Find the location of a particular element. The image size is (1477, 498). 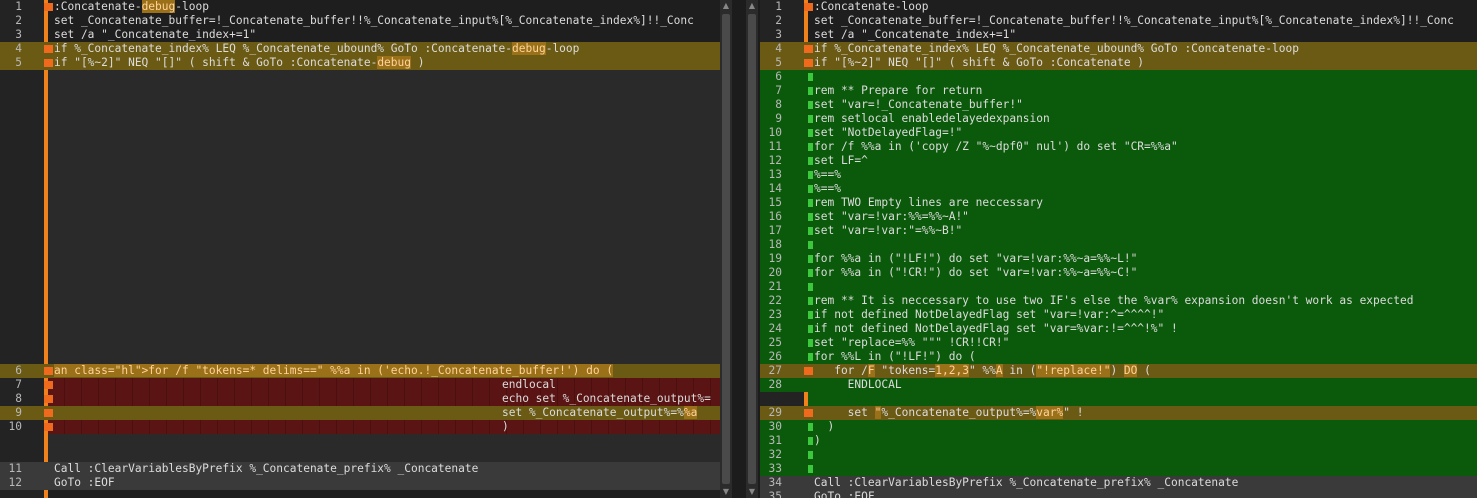

line-number: 2 is located at coordinates (778, 20).